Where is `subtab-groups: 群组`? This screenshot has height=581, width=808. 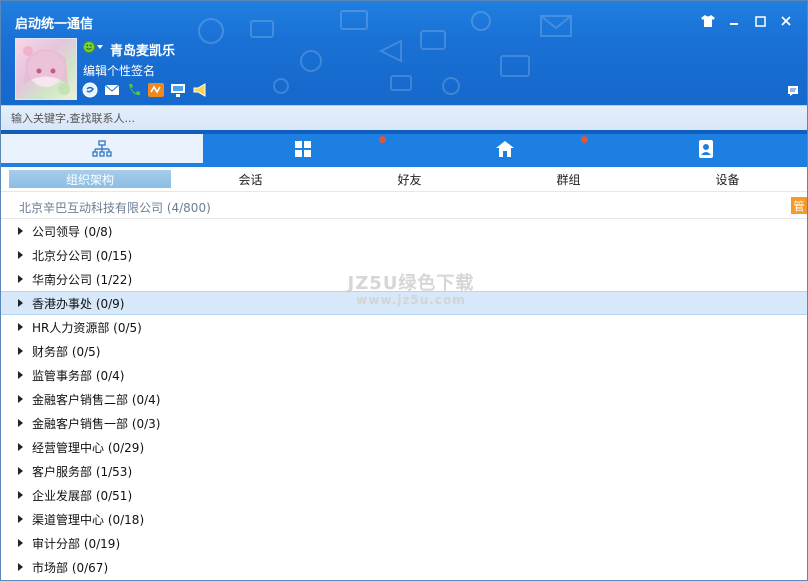
subtab-groups: 群组 is located at coordinates (568, 179).